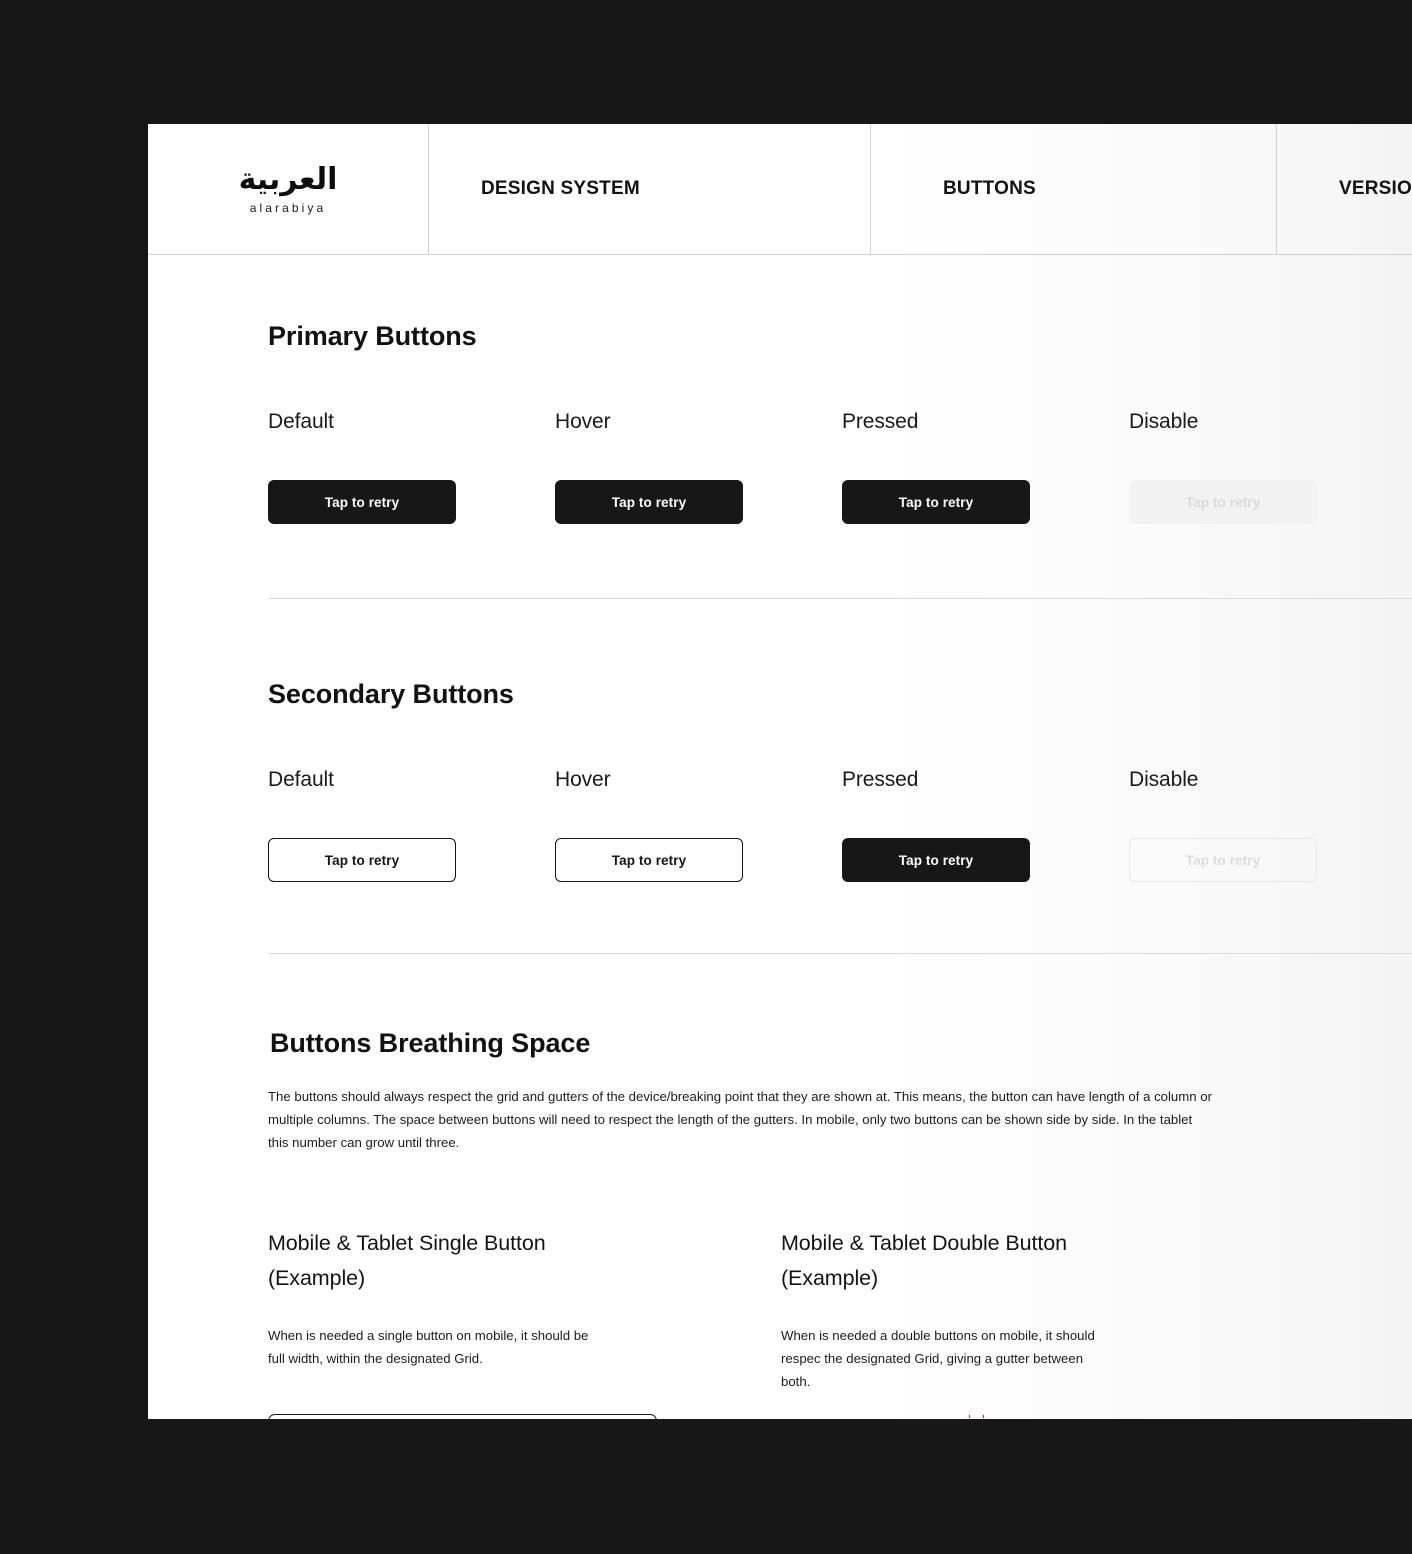  What do you see at coordinates (583, 421) in the screenshot?
I see `primary-state-hover-label: Hover` at bounding box center [583, 421].